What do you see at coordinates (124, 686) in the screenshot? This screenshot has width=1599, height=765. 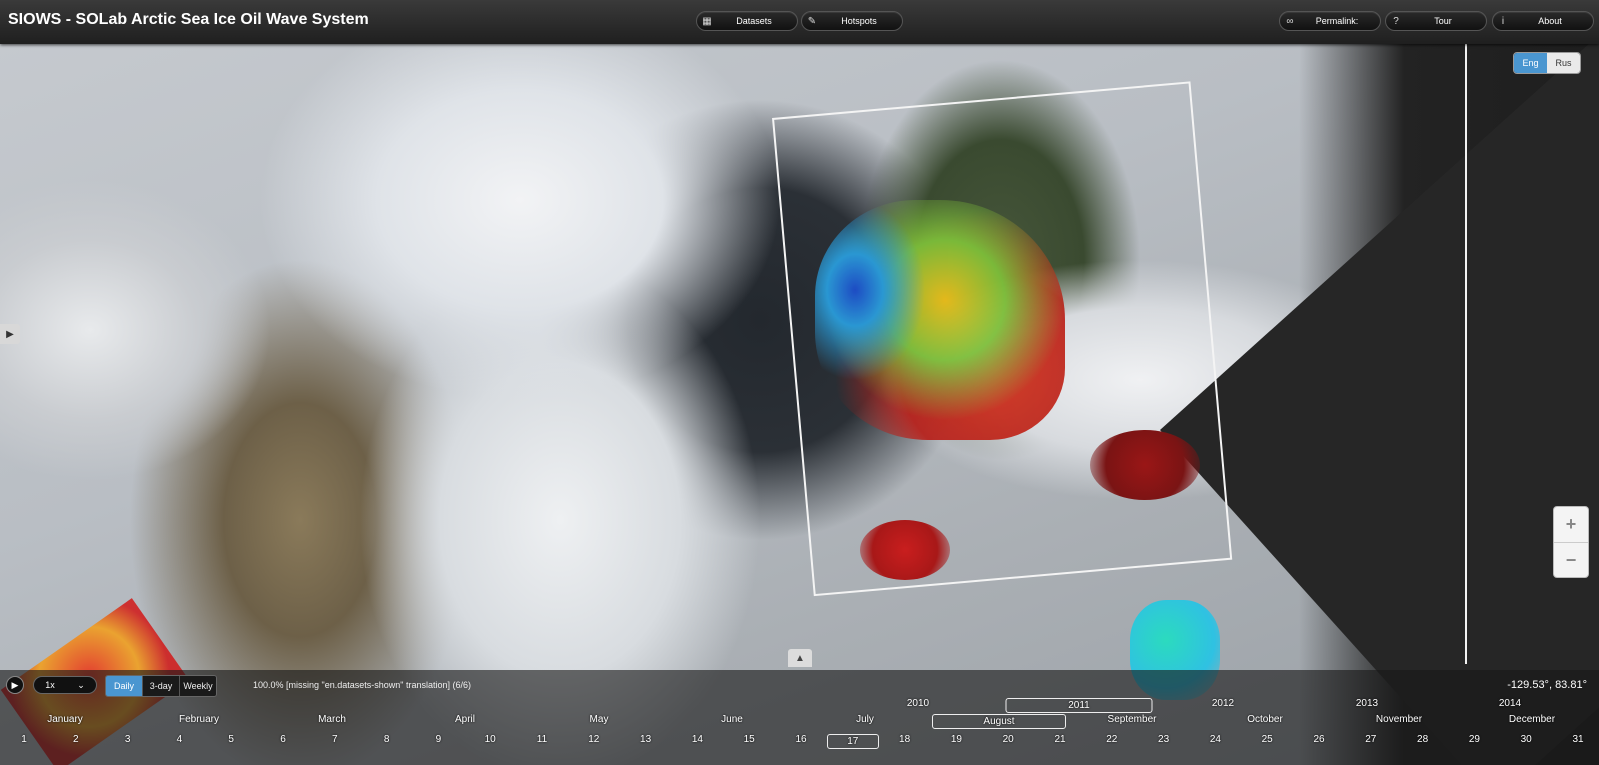 I see `interval-daily-button: Daily` at bounding box center [124, 686].